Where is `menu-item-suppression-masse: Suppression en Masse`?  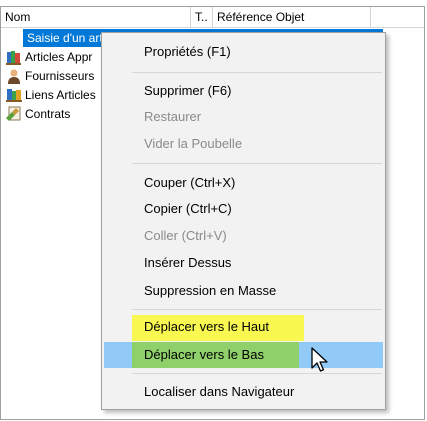
menu-item-suppression-masse: Suppression en Masse is located at coordinates (243, 291).